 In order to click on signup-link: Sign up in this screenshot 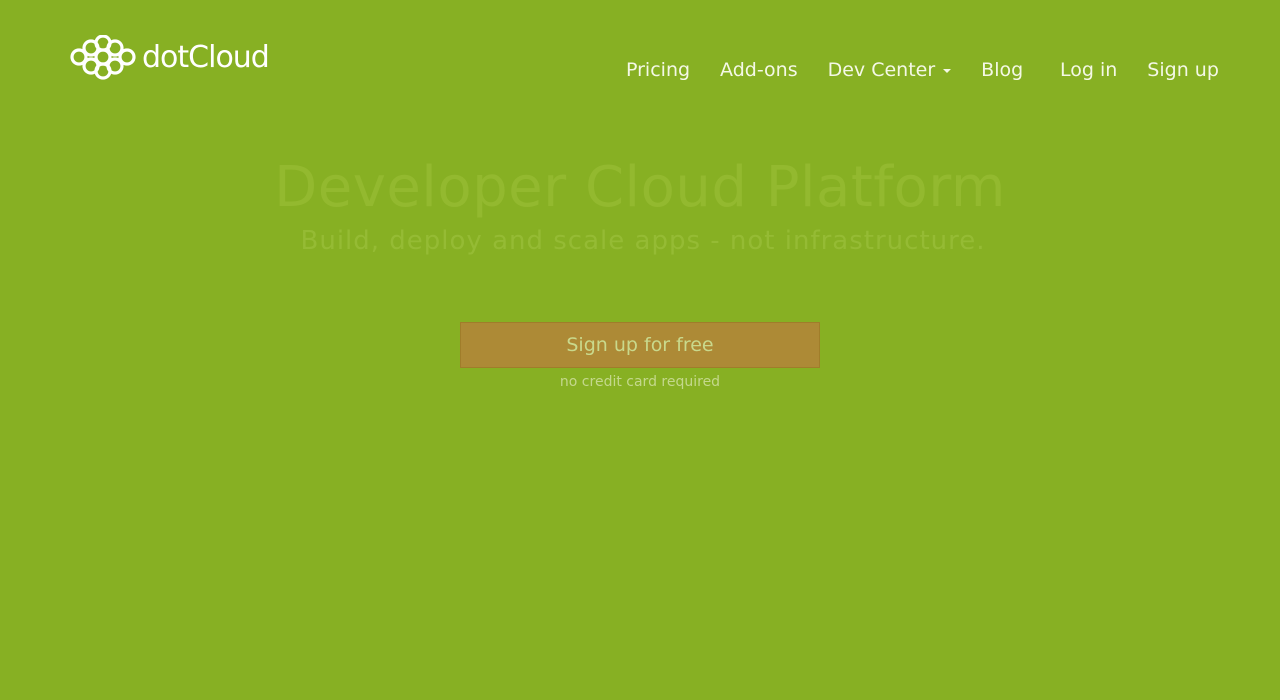, I will do `click(1183, 70)`.